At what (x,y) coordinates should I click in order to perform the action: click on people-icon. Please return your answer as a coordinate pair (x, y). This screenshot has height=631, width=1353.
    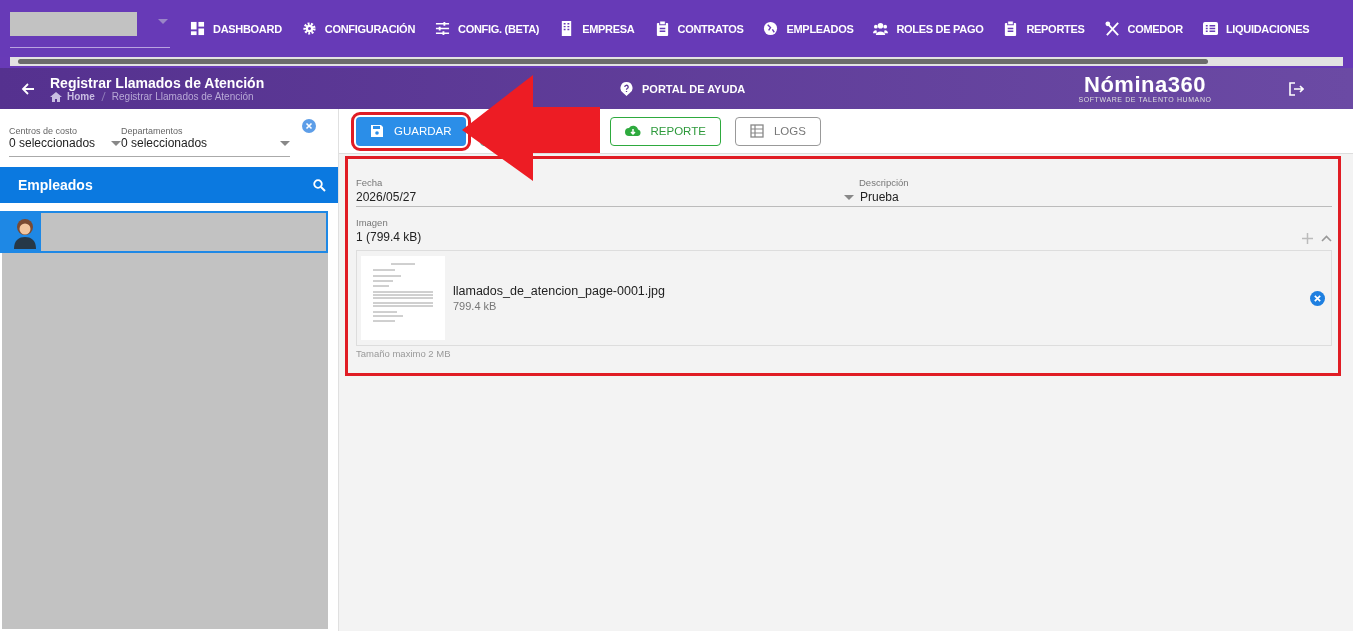
    Looking at the image, I should click on (881, 28).